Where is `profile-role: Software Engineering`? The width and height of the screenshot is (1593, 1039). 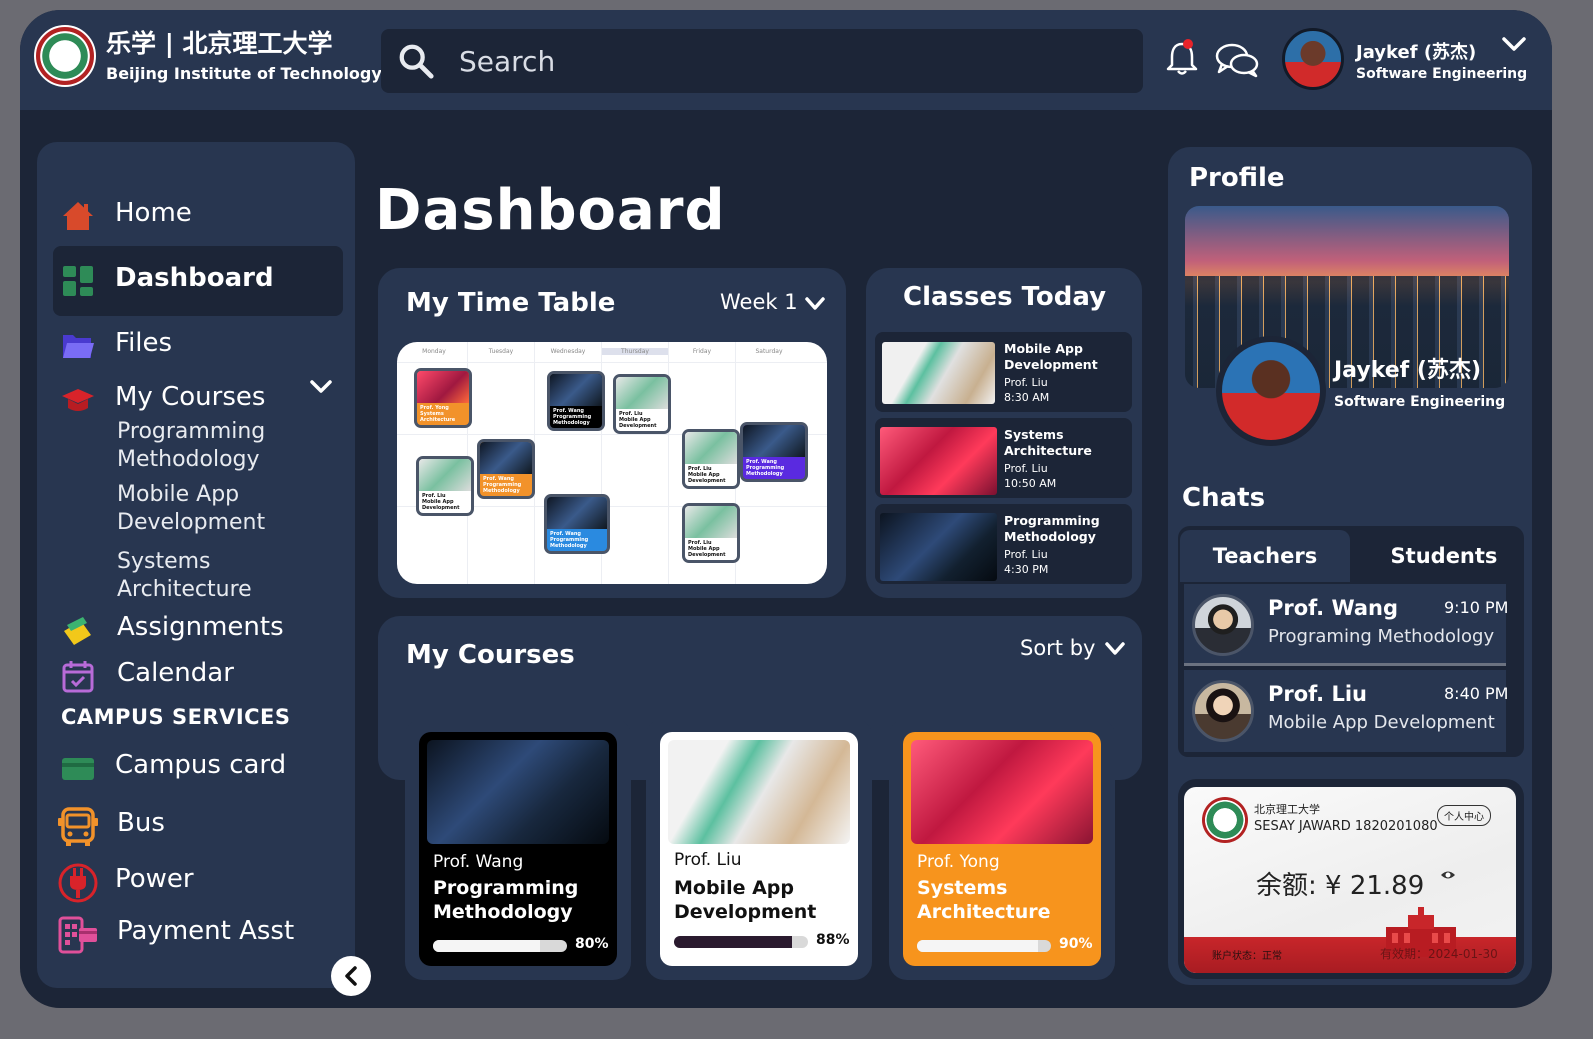
profile-role: Software Engineering is located at coordinates (1420, 402).